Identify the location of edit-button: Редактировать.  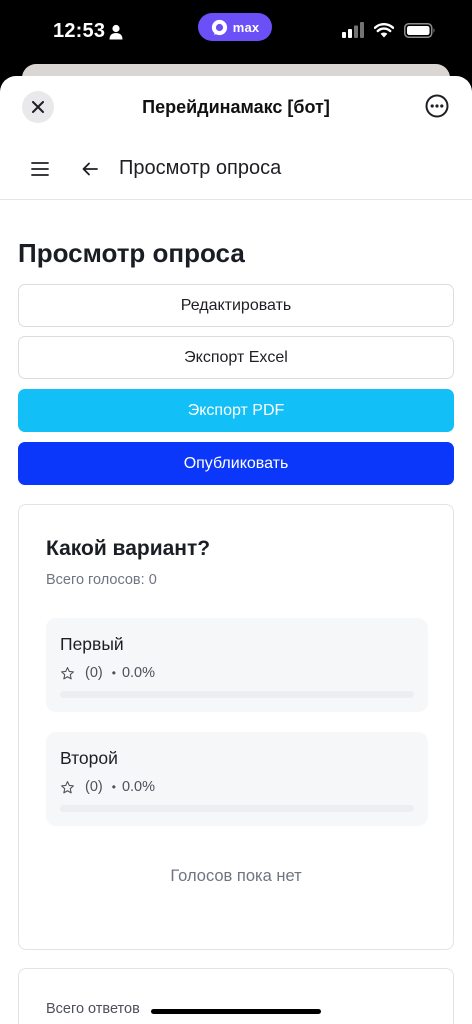
(236, 305).